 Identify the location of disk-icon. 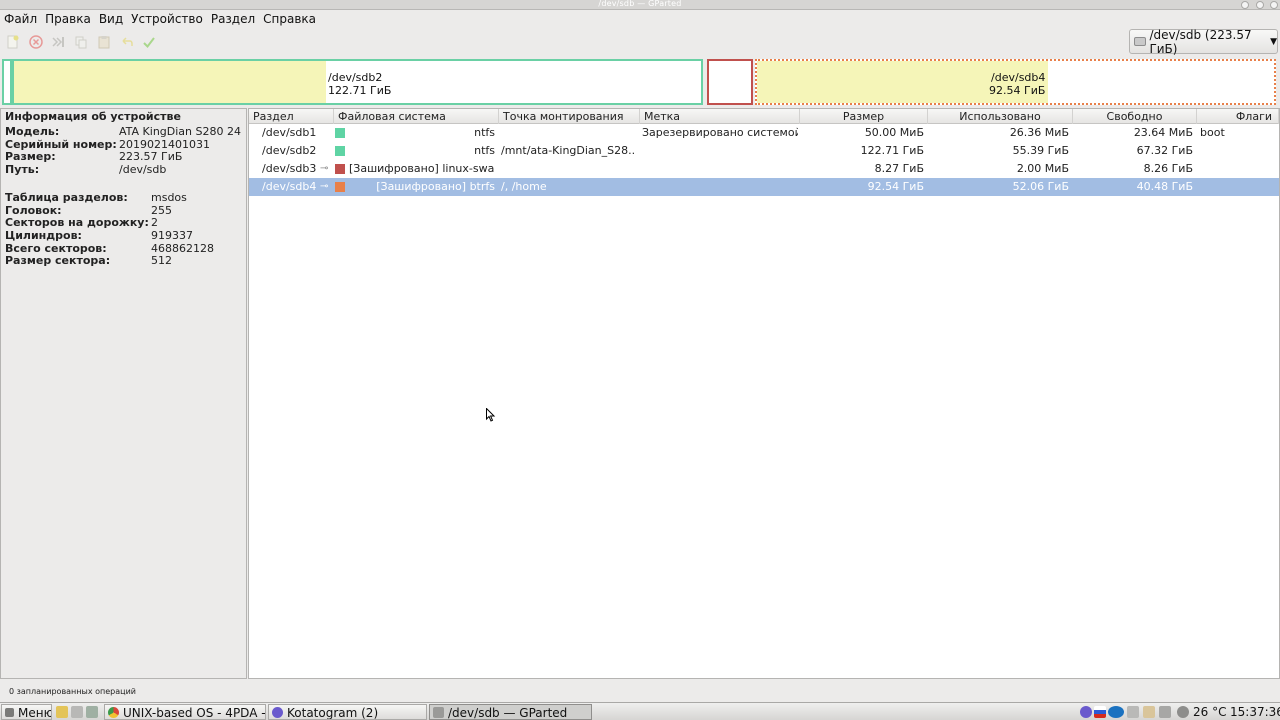
(1140, 41).